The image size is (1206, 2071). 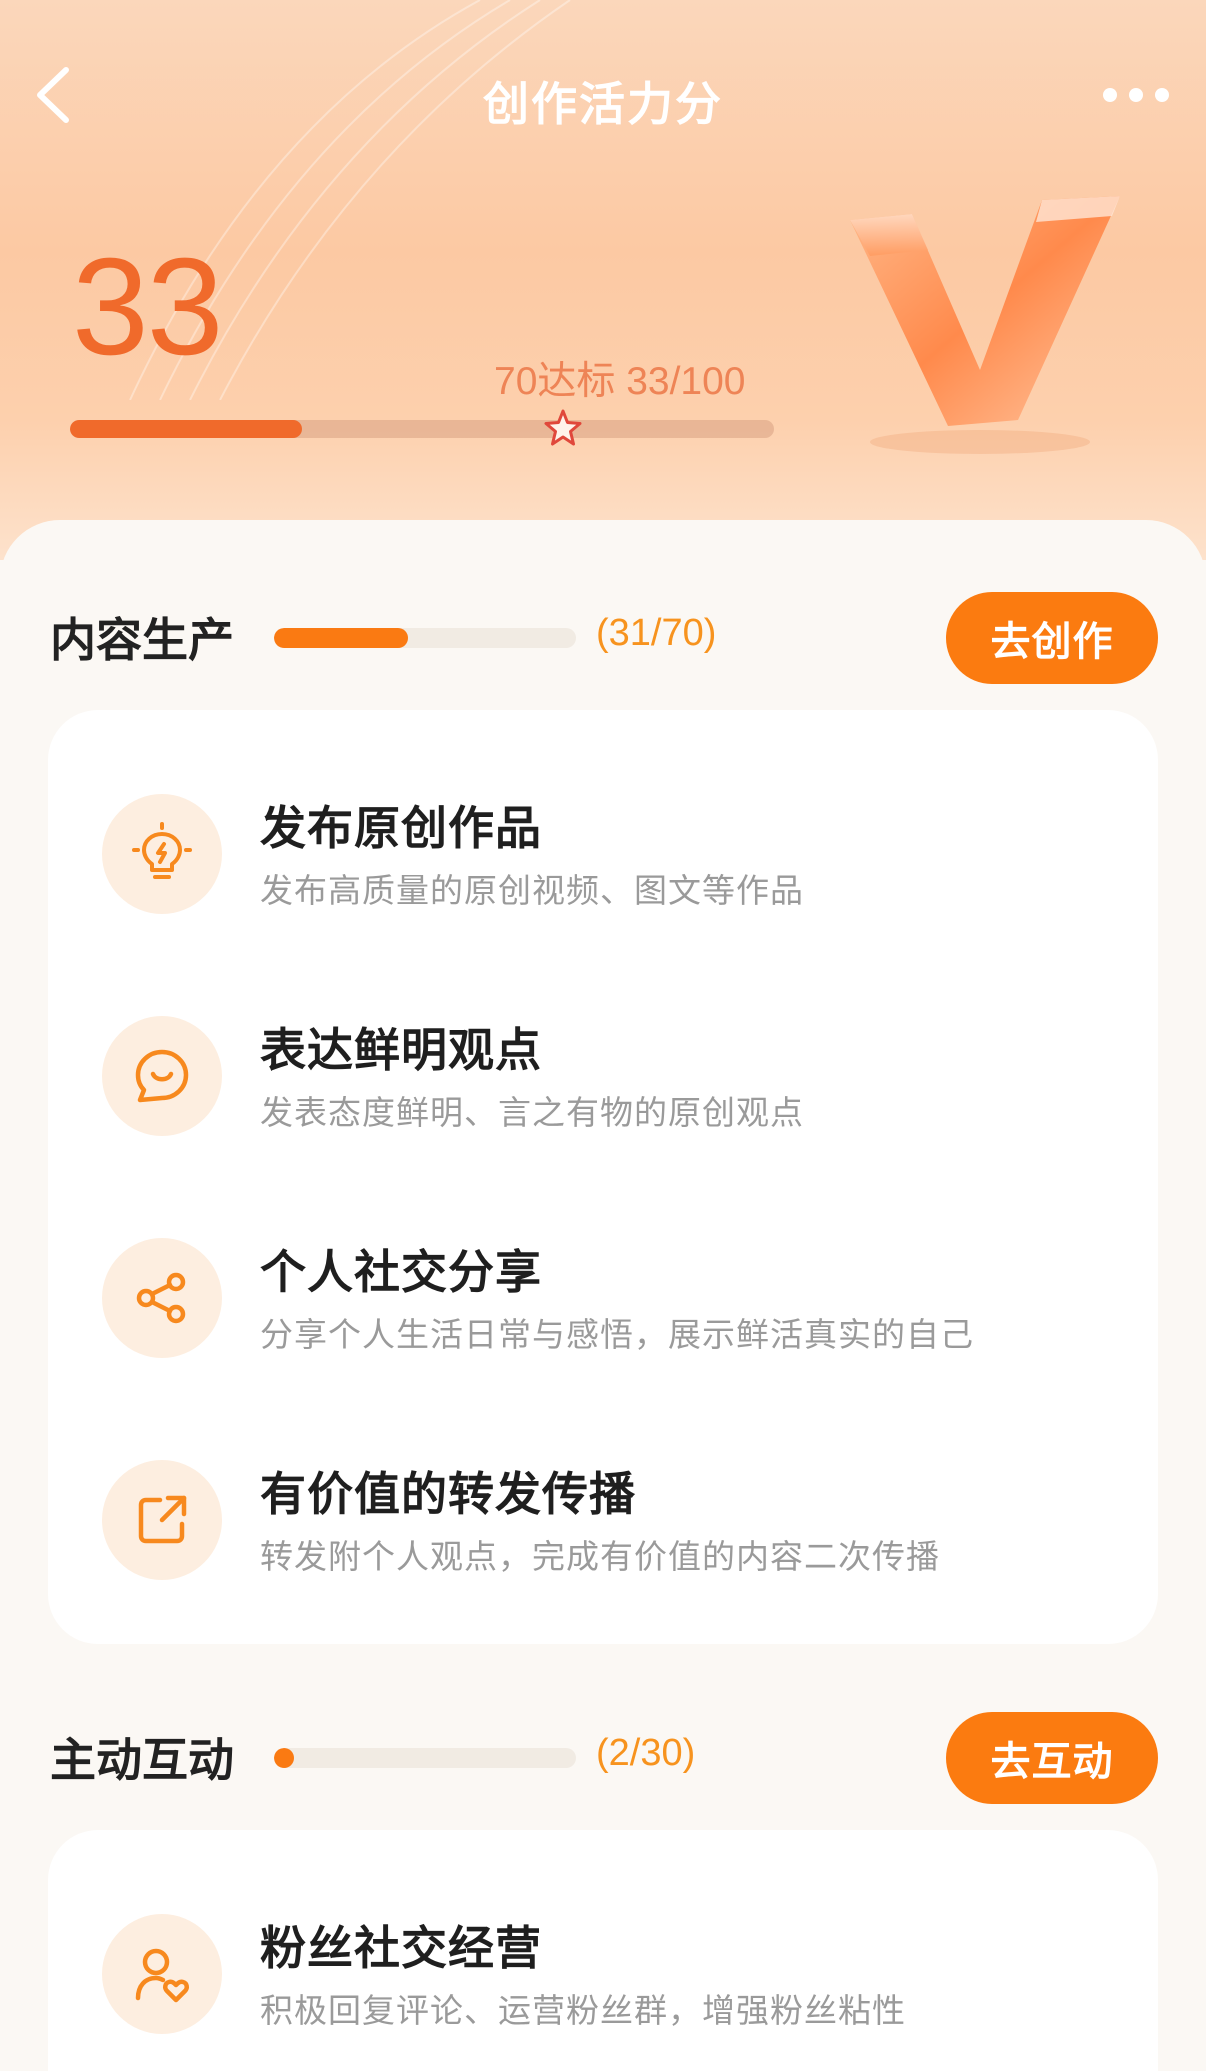 What do you see at coordinates (448, 1494) in the screenshot?
I see `item-title: 有价值的转发传播` at bounding box center [448, 1494].